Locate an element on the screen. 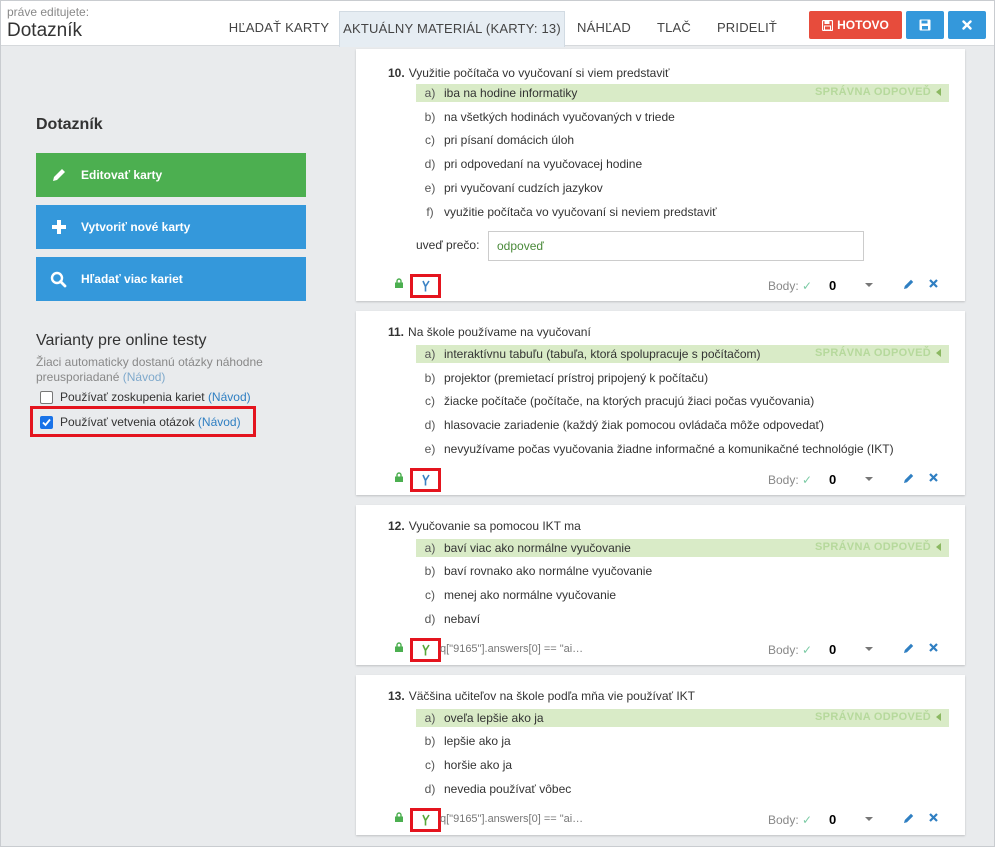  question-header: 11. Na škole používame na vyučovaní is located at coordinates (489, 332).